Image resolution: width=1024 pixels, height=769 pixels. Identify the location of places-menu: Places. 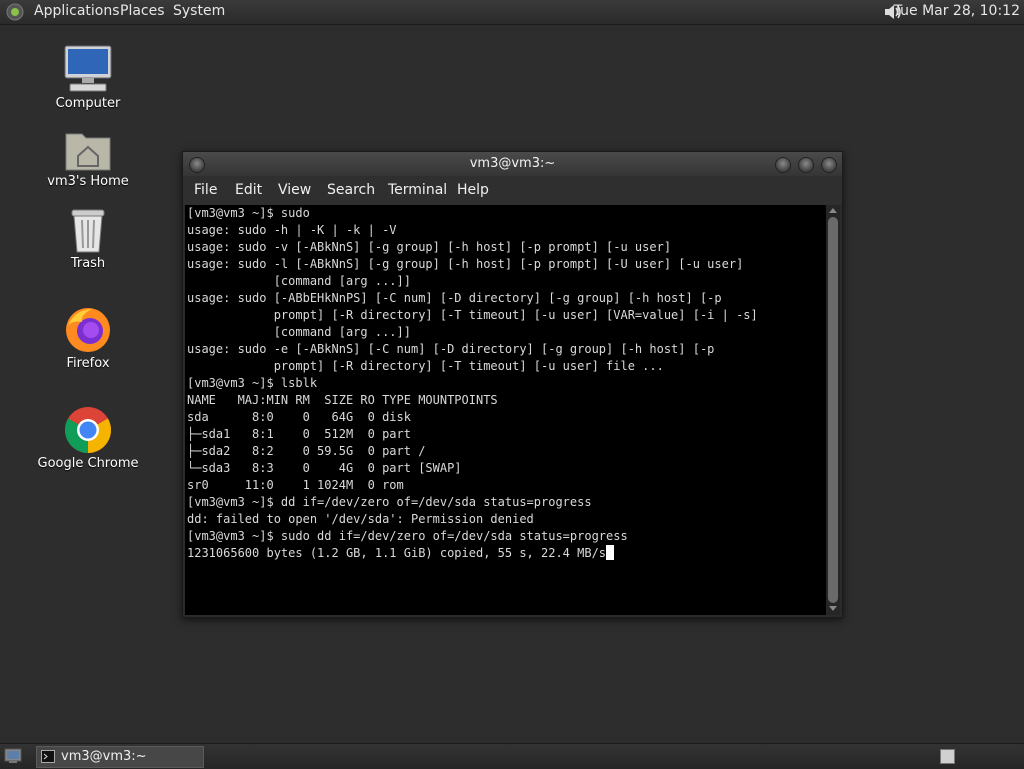
(142, 11).